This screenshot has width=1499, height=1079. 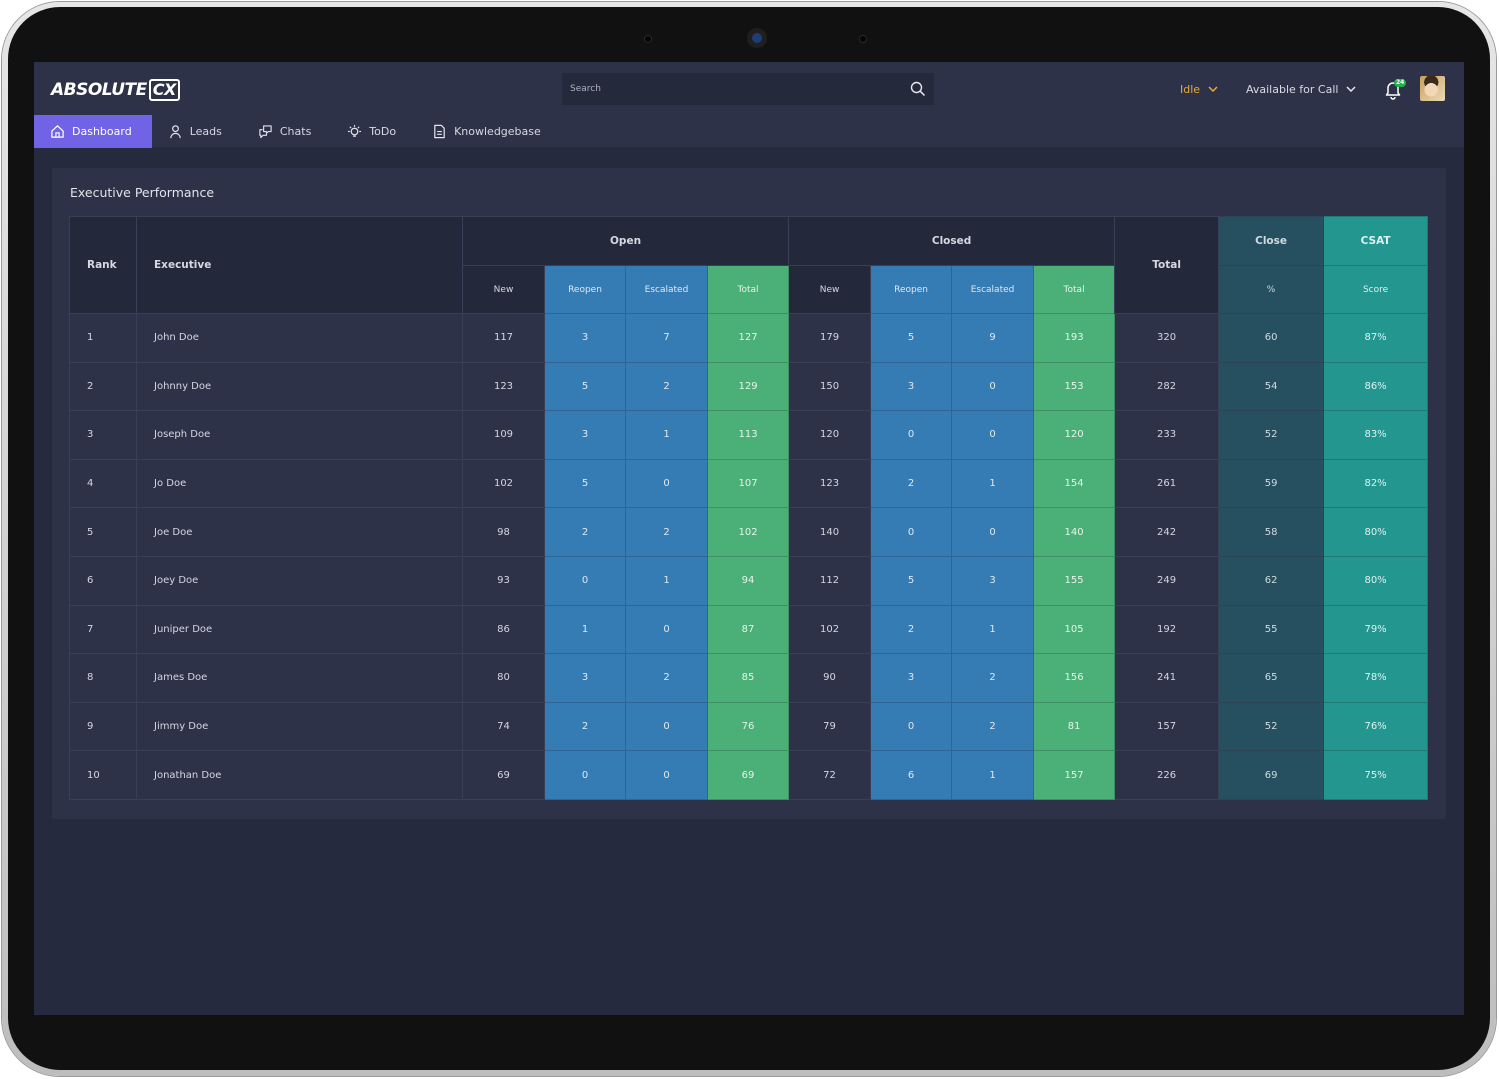 I want to click on nav-todo: ToDo, so click(x=373, y=131).